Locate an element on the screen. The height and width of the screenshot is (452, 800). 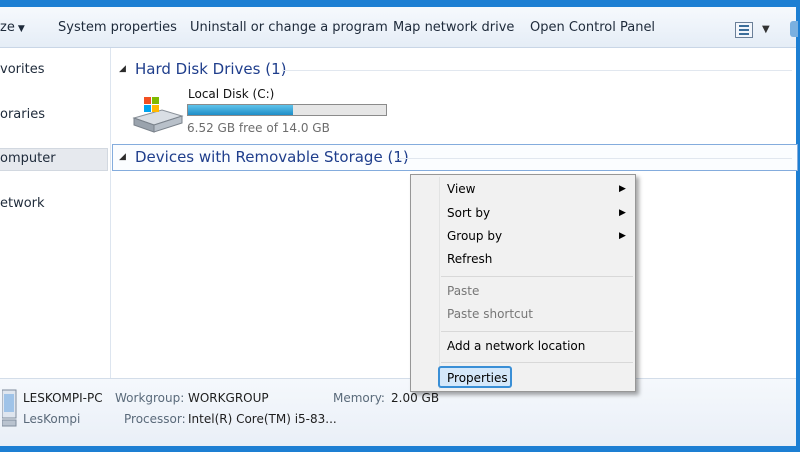
memory-value: 2.00 GB is located at coordinates (415, 398).